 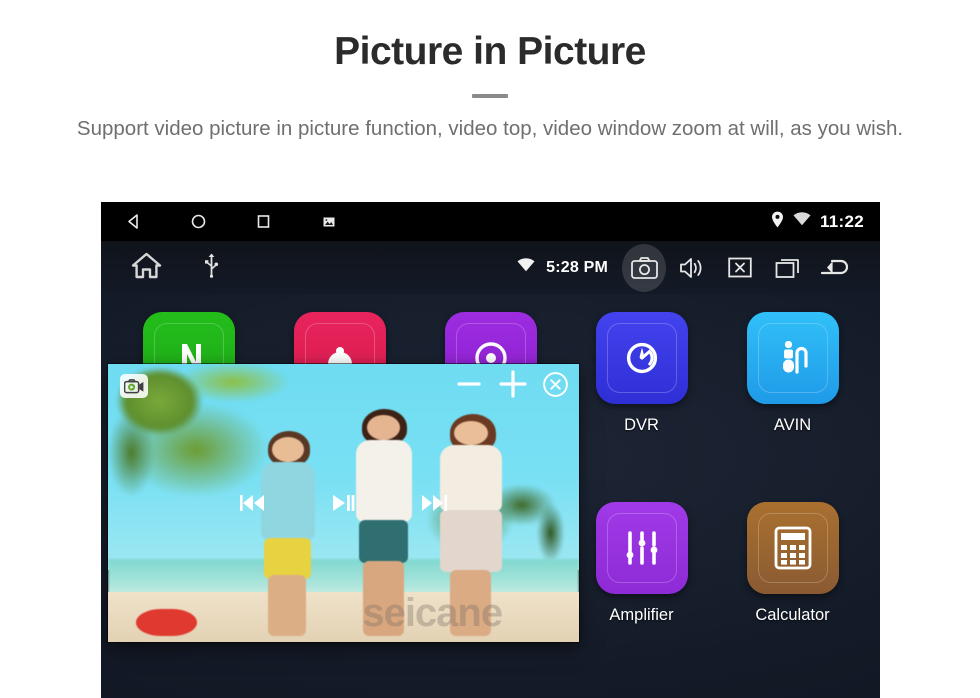 What do you see at coordinates (777, 222) in the screenshot?
I see `location-pin-icon` at bounding box center [777, 222].